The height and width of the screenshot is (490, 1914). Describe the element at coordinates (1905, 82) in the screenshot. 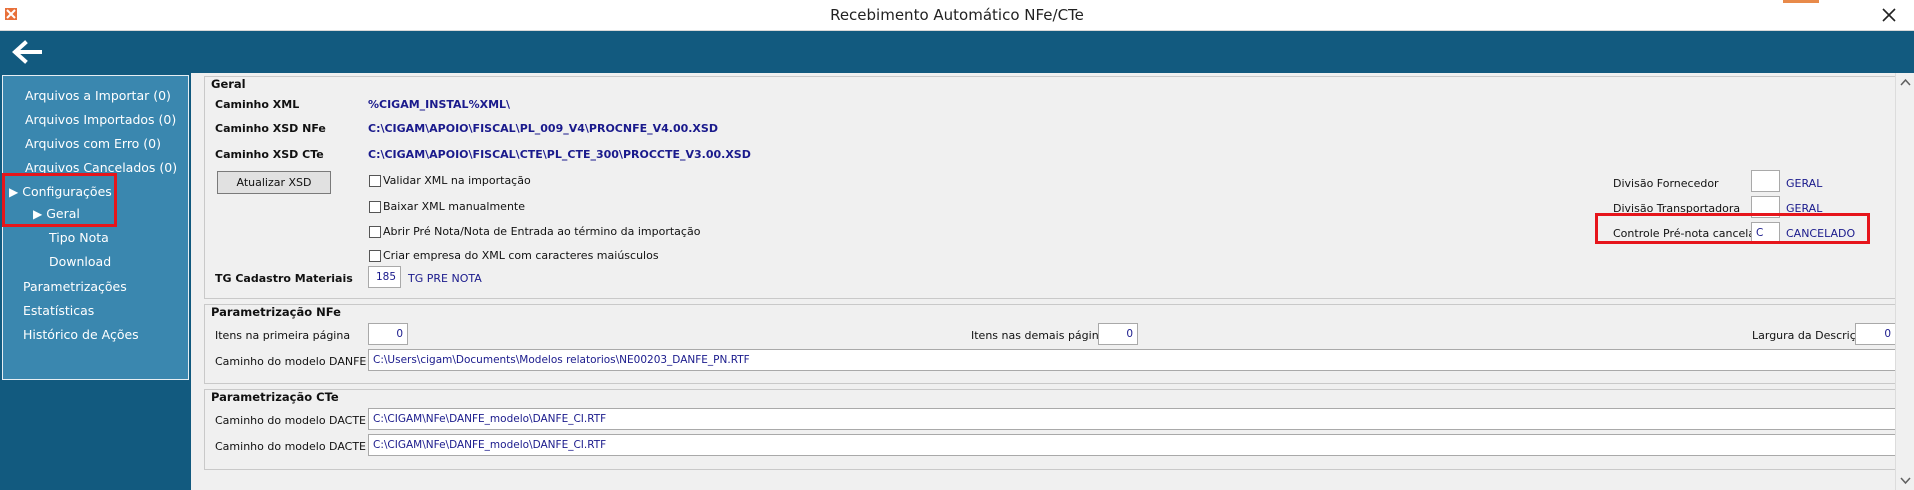

I see `scroll-up-icon` at that location.